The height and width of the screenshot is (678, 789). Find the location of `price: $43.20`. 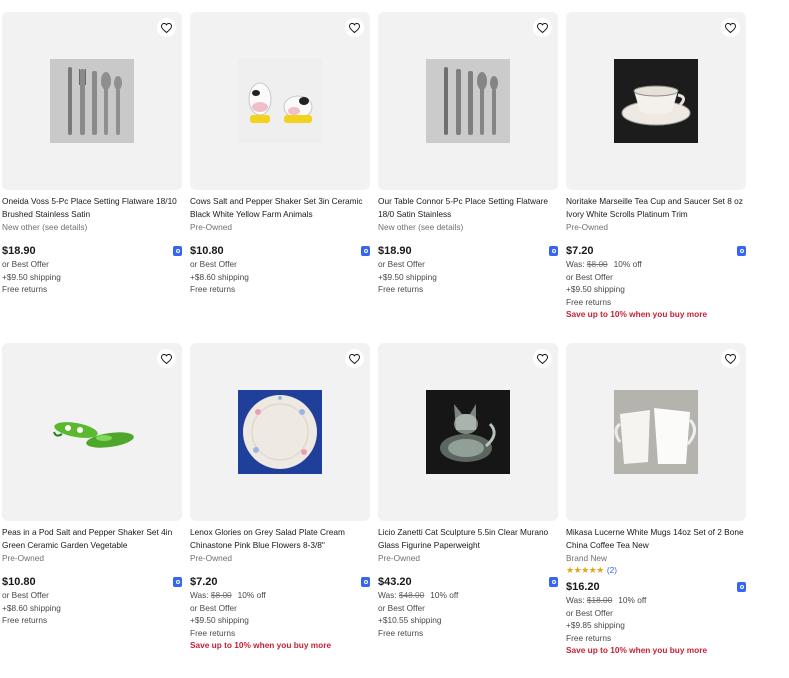

price: $43.20 is located at coordinates (395, 582).